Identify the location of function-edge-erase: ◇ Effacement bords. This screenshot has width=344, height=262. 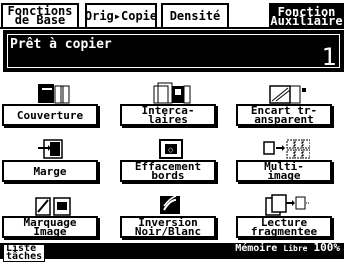
(170, 160).